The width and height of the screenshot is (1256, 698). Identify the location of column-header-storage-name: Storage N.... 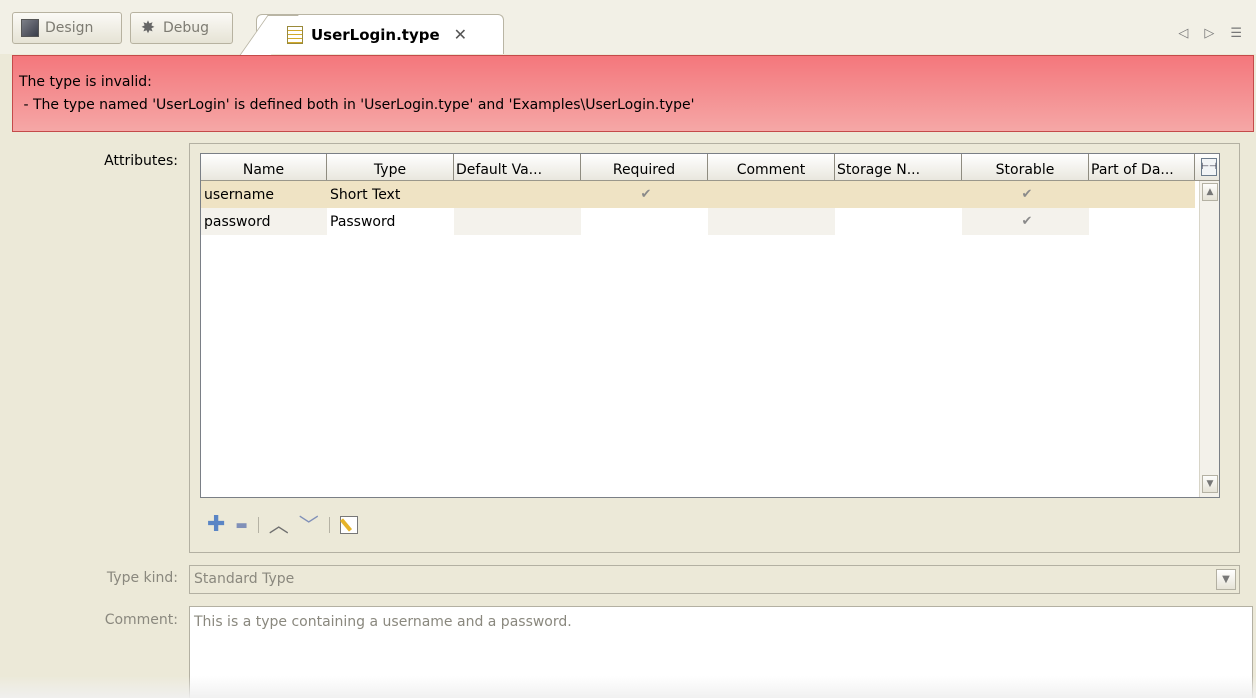
(898, 167).